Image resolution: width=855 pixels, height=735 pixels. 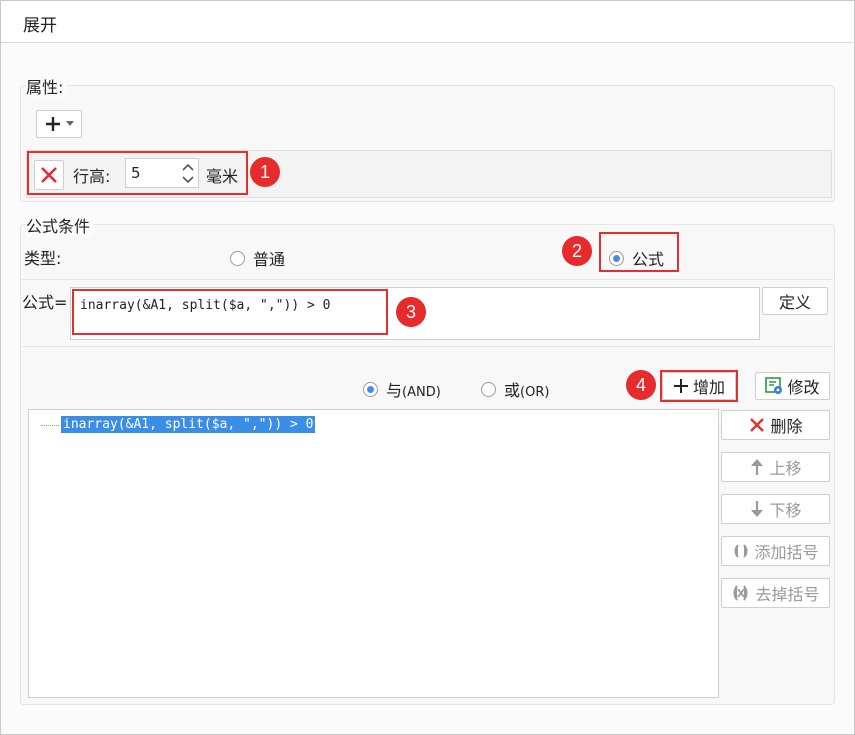 I want to click on remove-bracket-label: 去掉括号, so click(x=787, y=594).